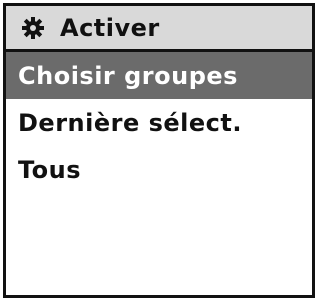  I want to click on menu-item-derniere-selection: Dernière sélect., so click(159, 122).